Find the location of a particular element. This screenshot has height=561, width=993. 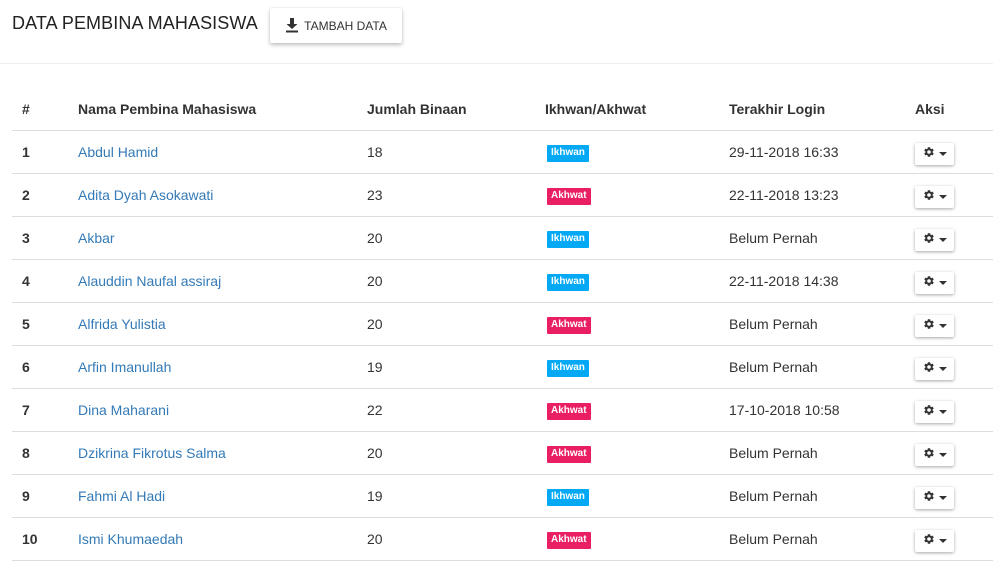

name-cell: Dzikrina Fikrotus Salma is located at coordinates (222, 453).